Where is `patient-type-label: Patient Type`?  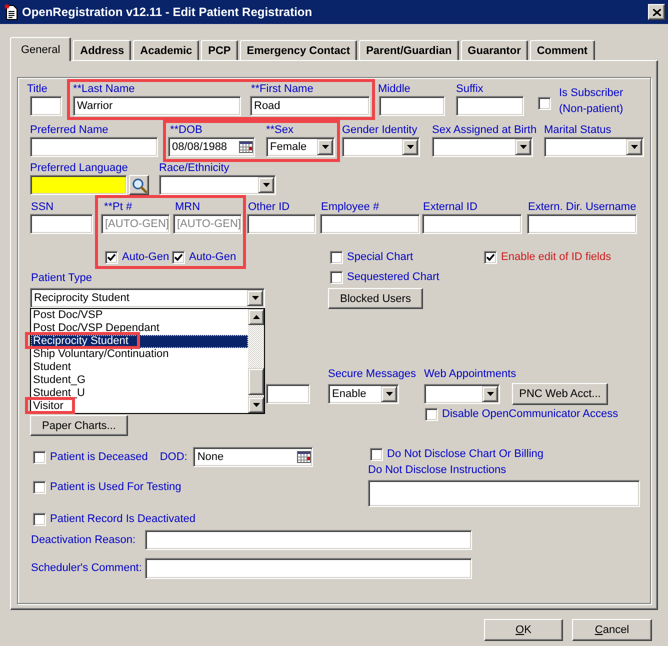
patient-type-label: Patient Type is located at coordinates (61, 278).